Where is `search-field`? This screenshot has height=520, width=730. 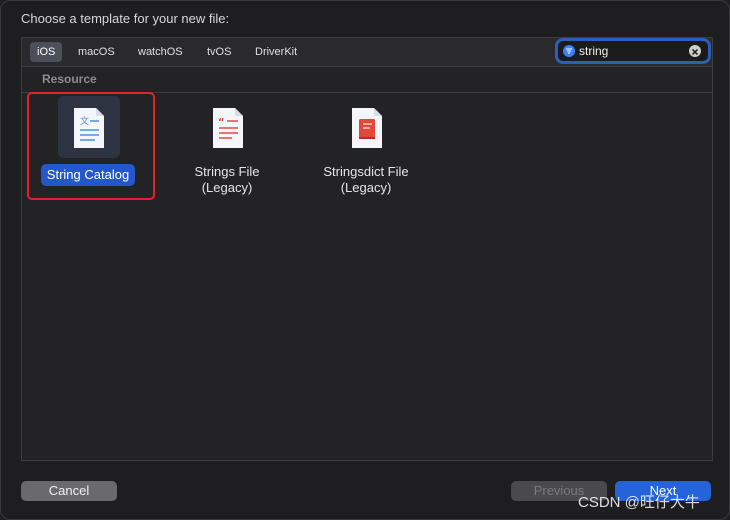 search-field is located at coordinates (633, 51).